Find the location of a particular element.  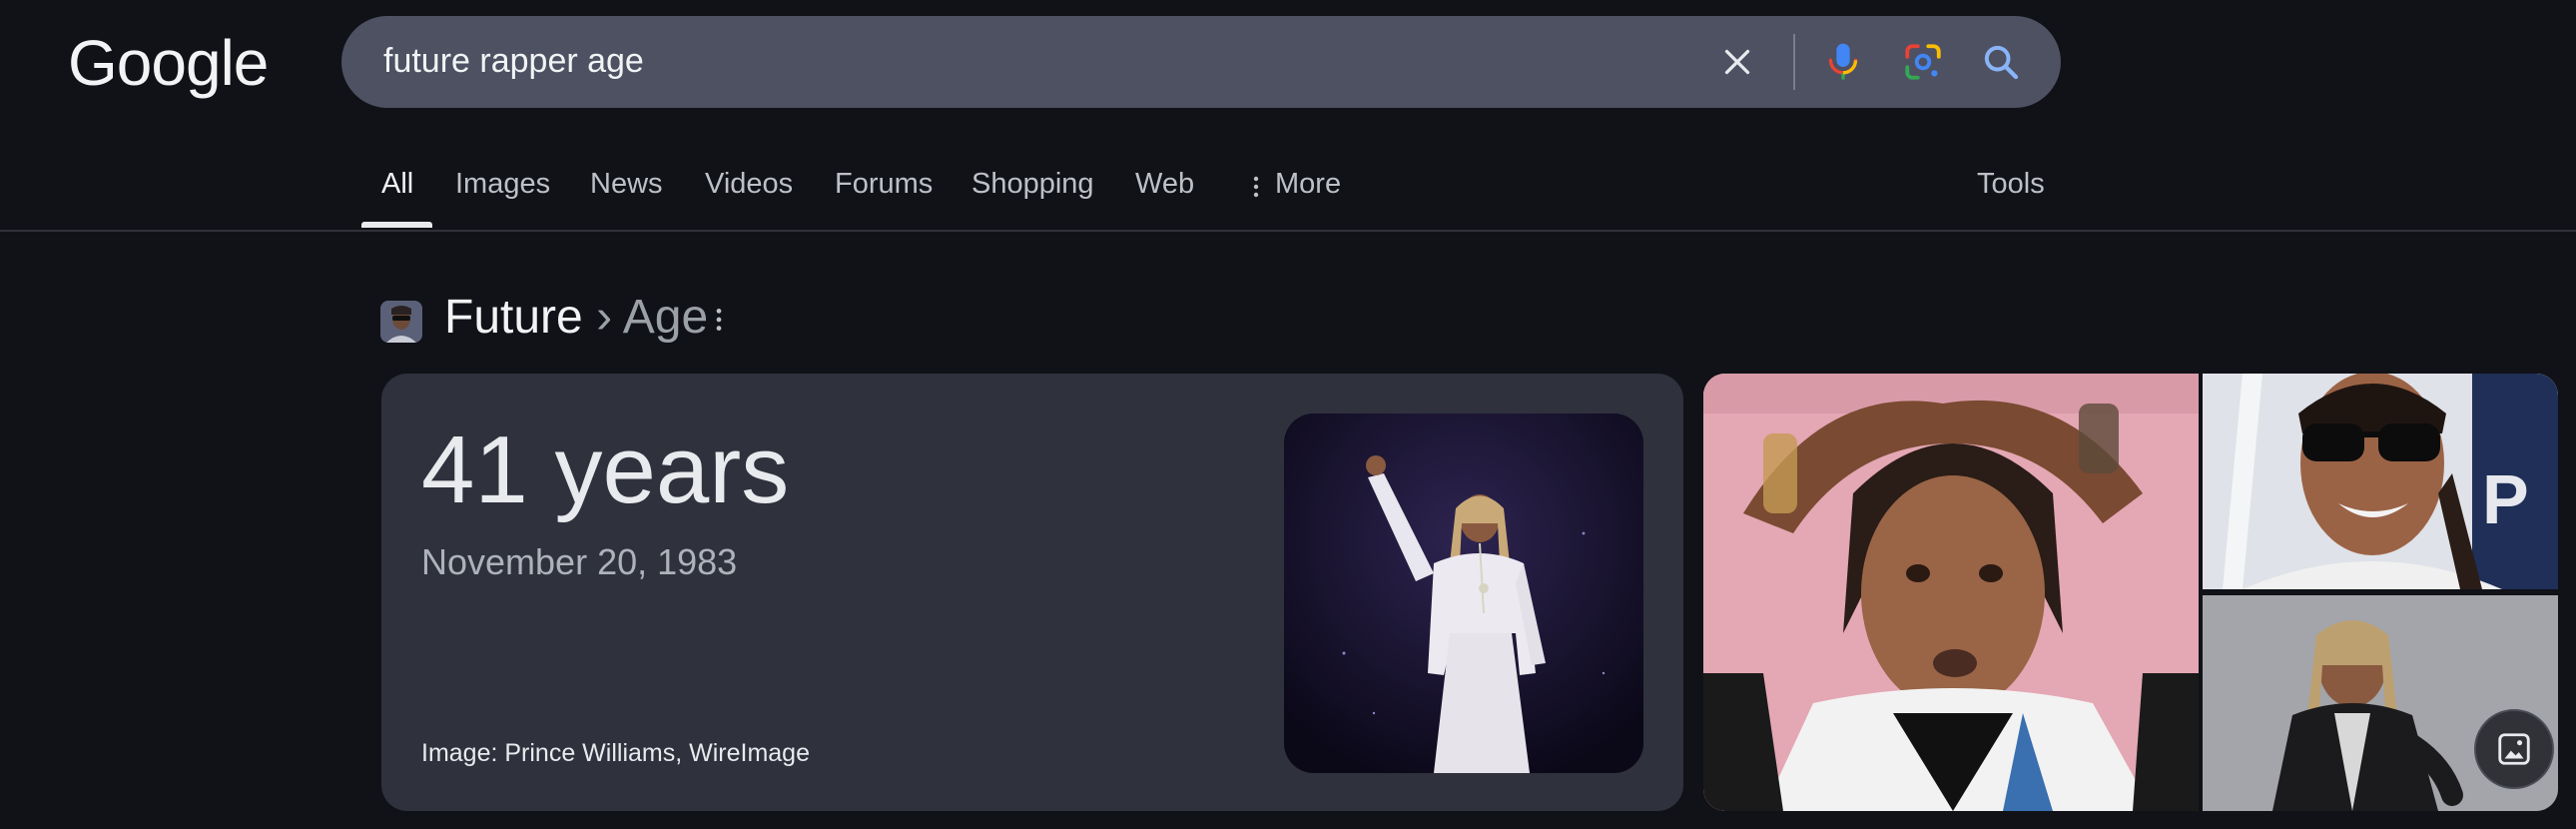

lens-icon is located at coordinates (1923, 62).